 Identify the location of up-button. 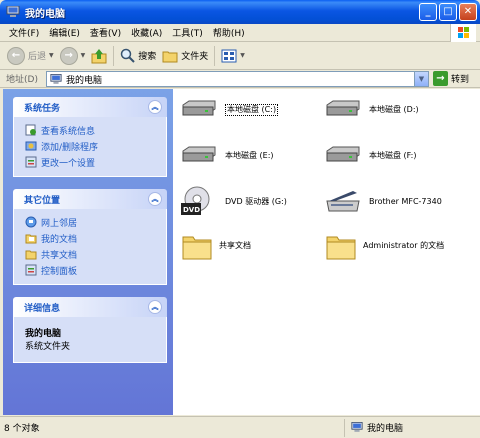
(99, 56).